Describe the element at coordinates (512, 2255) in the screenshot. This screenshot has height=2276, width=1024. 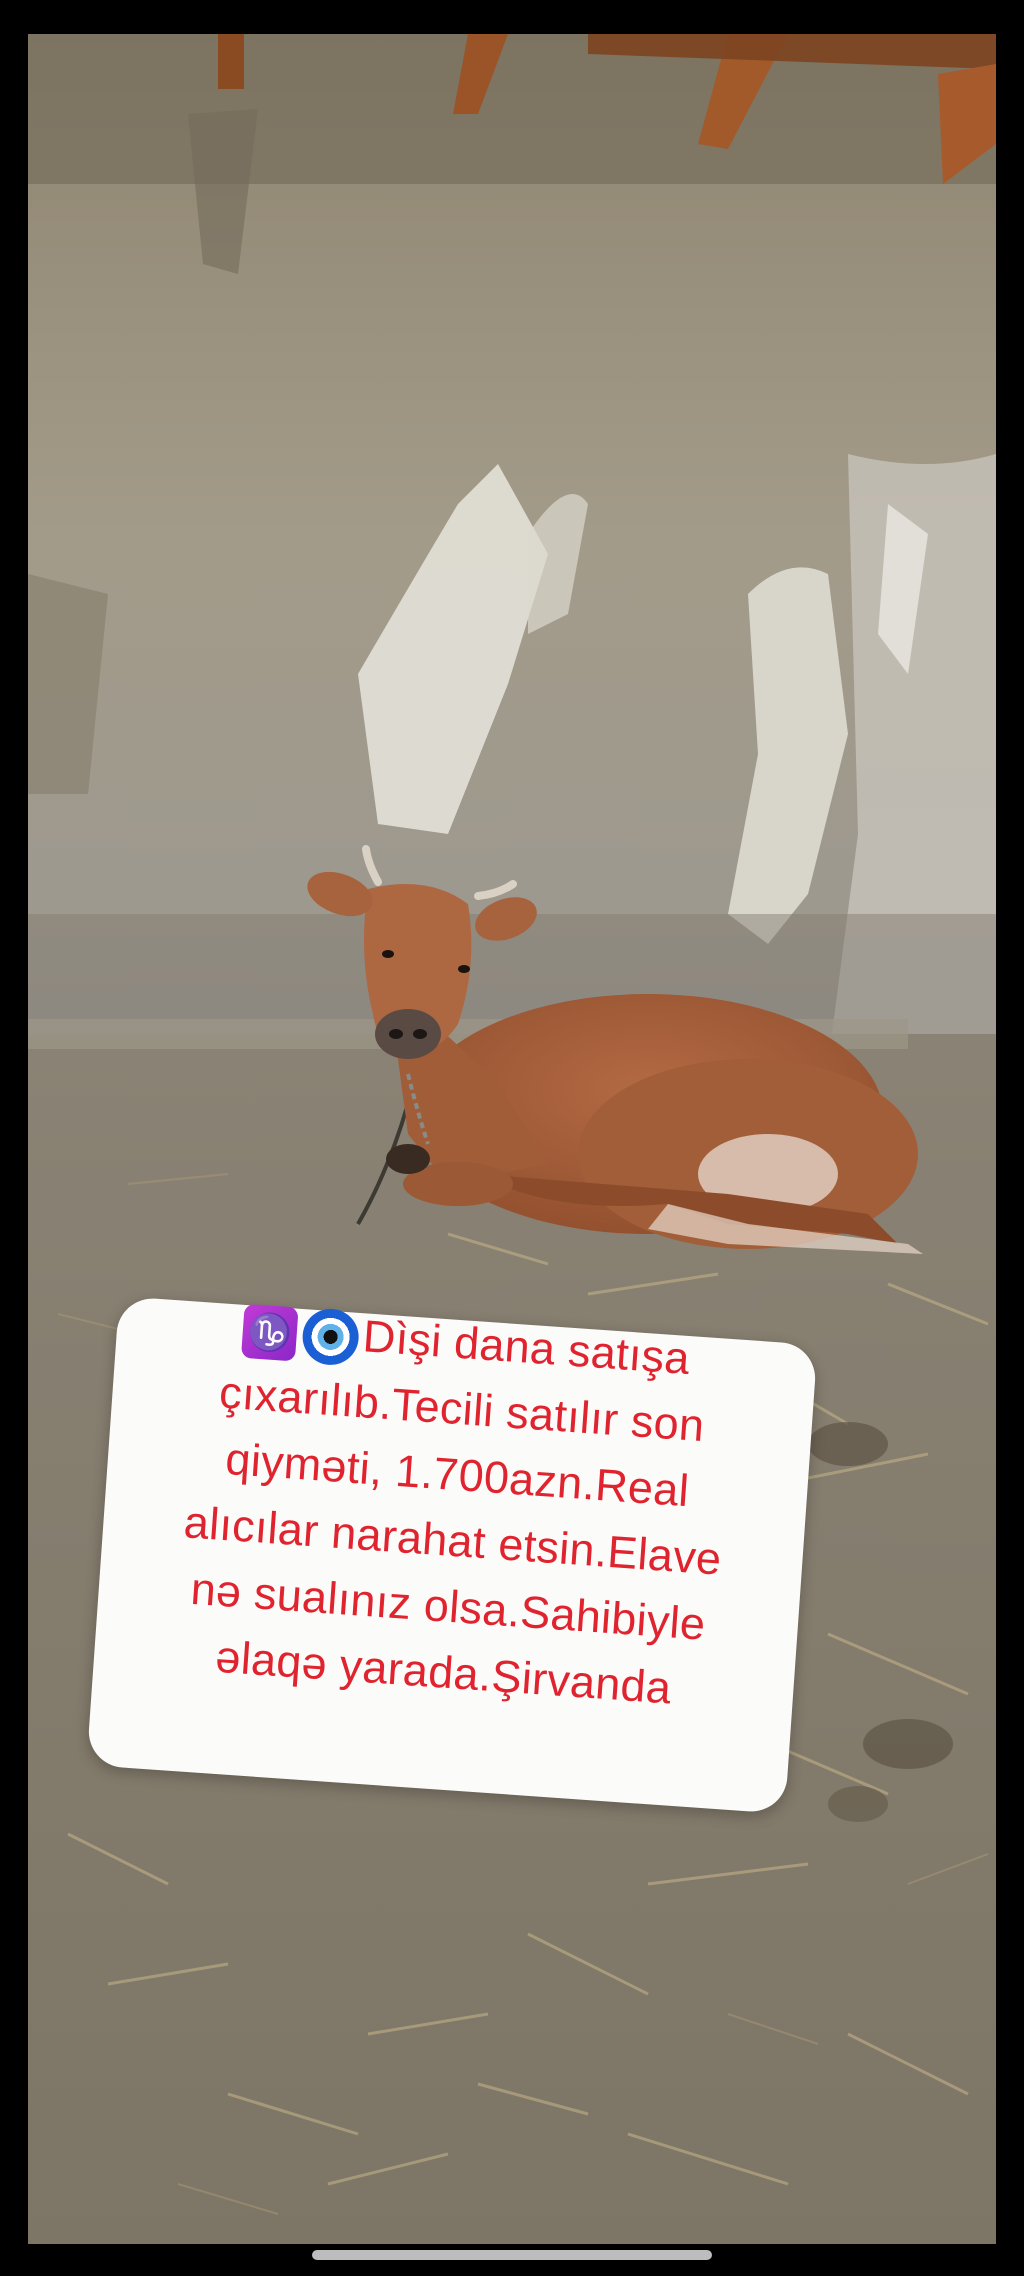
I see `home-indicator` at that location.